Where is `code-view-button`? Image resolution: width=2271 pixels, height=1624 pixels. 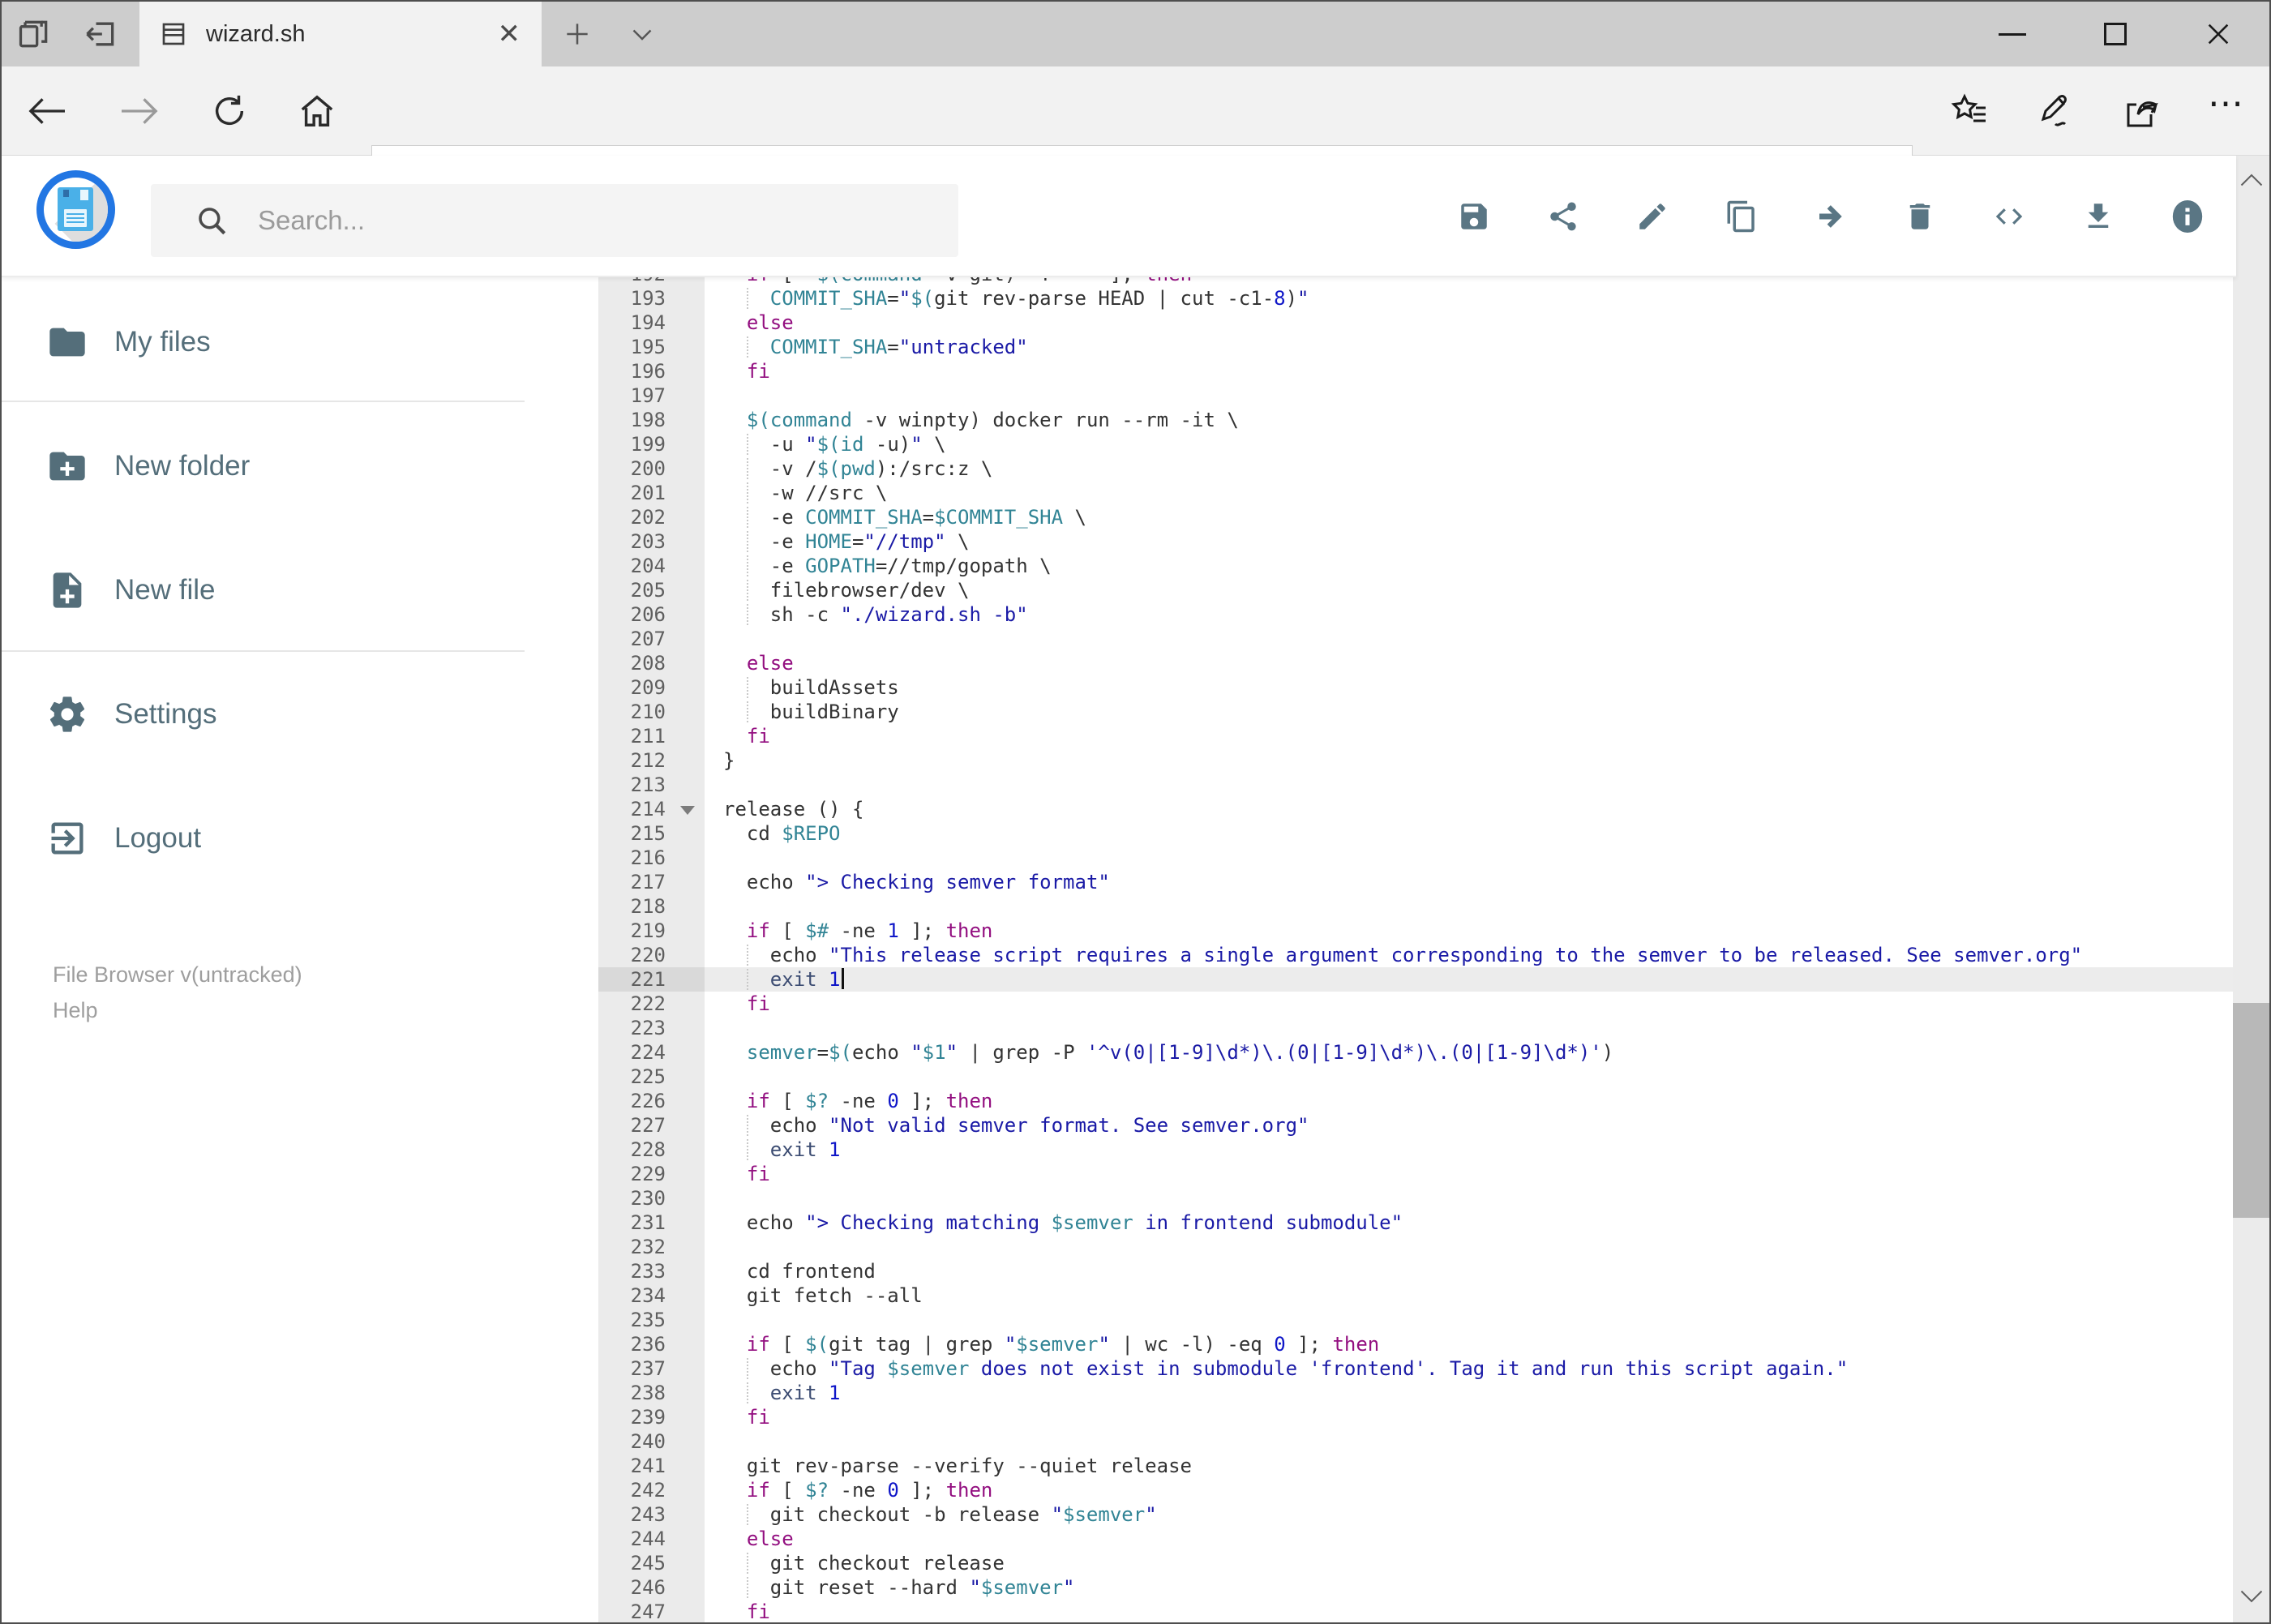
code-view-button is located at coordinates (2009, 217).